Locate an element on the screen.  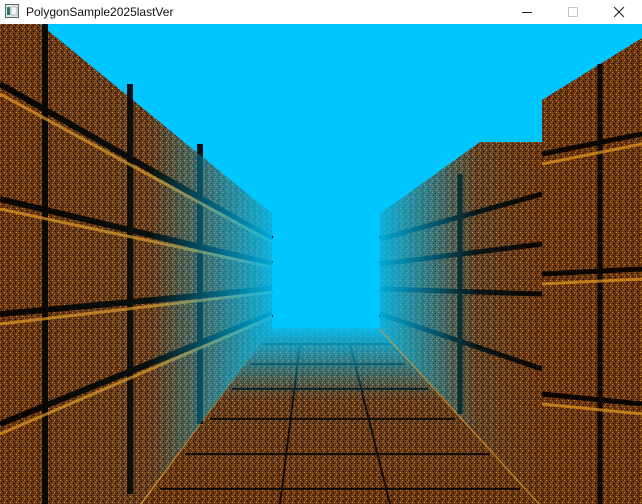
maximize-icon is located at coordinates (573, 12).